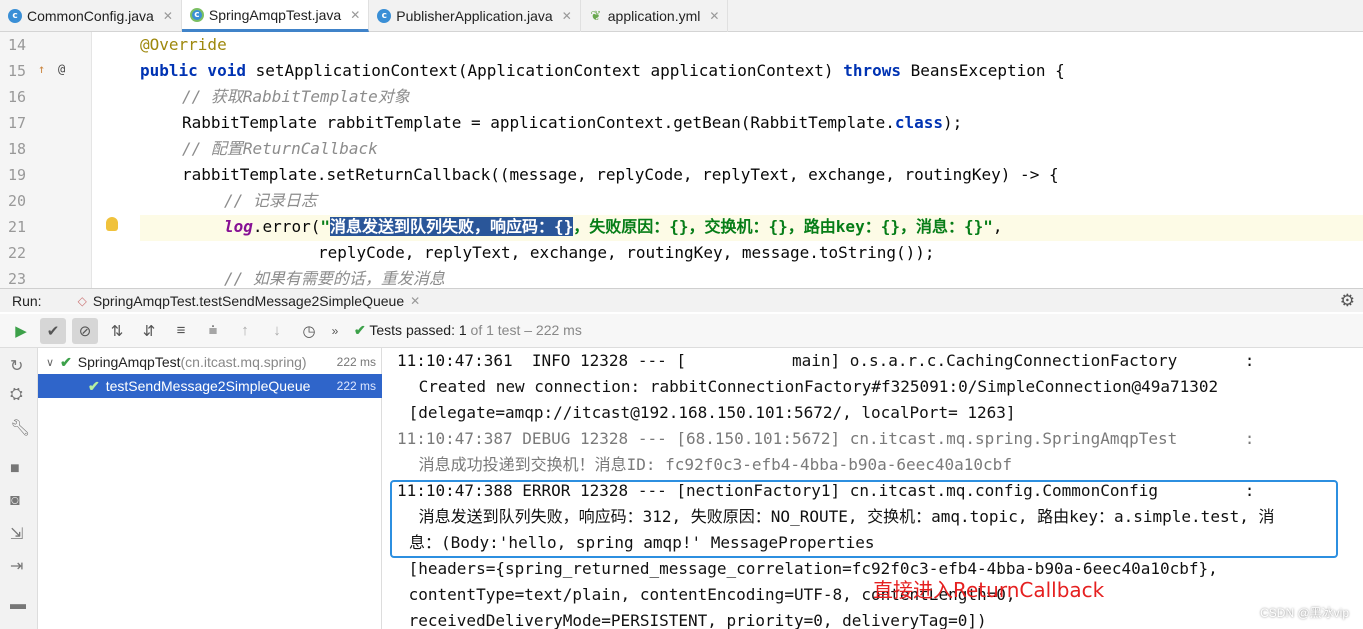 The width and height of the screenshot is (1363, 629). I want to click on sort-alpha-icon: ⇅, so click(117, 331).